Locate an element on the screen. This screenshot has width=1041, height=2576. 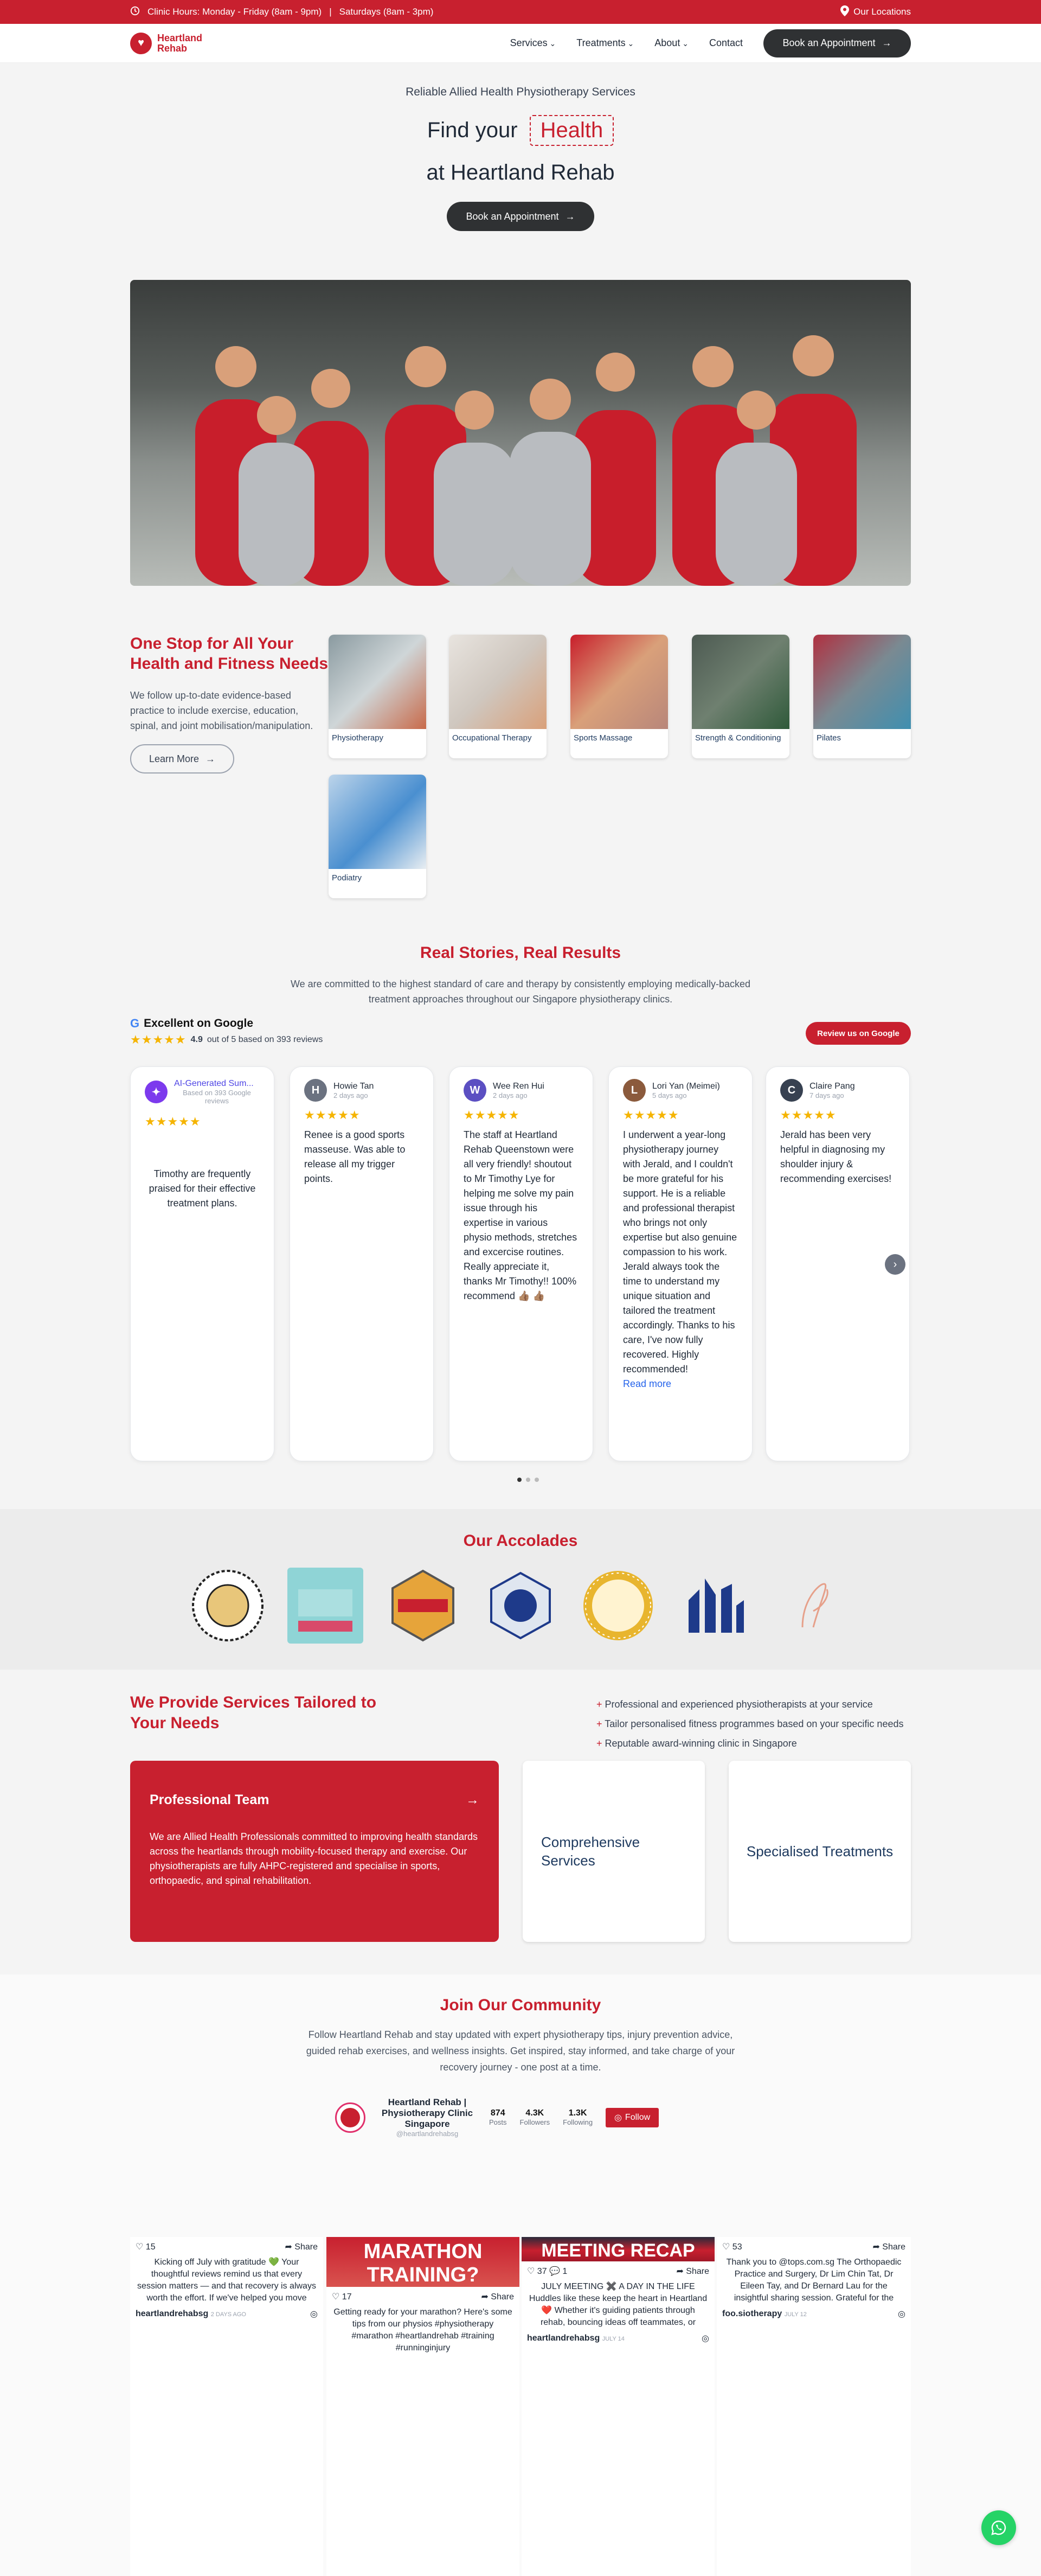
logo-mark-icon: ♥ is located at coordinates (141, 43).